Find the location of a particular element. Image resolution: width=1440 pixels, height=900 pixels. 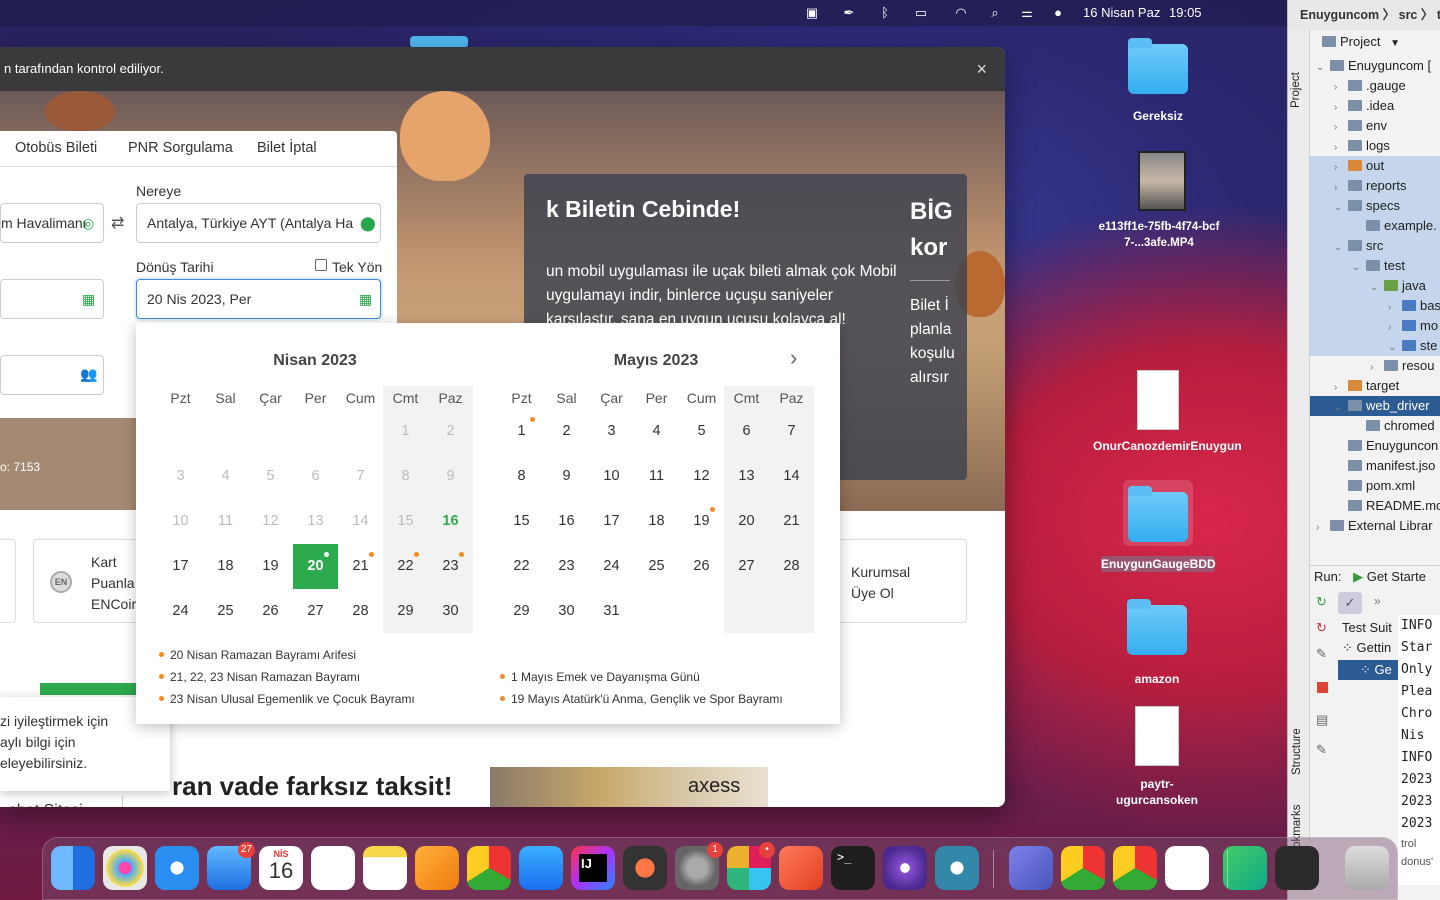

day-cell: 20 is located at coordinates (746, 521).